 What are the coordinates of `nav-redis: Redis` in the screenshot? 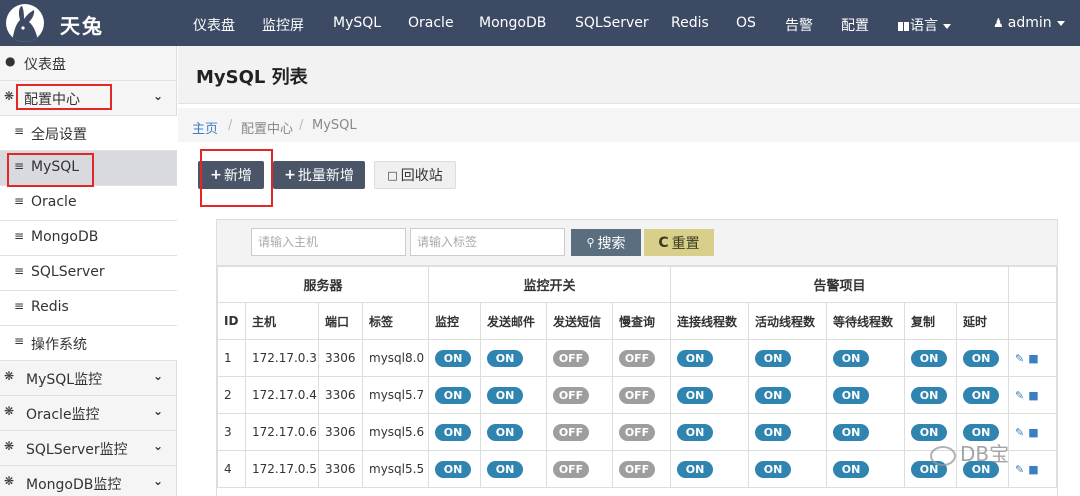 It's located at (690, 23).